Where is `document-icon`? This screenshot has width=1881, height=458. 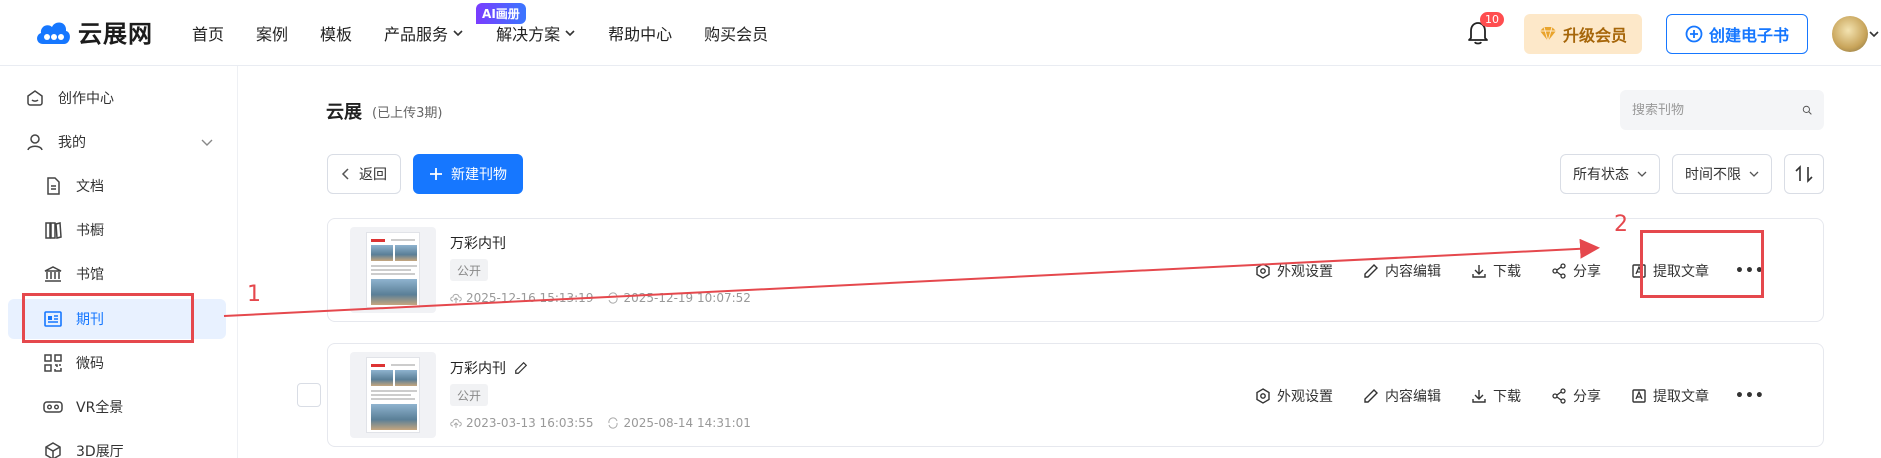 document-icon is located at coordinates (53, 186).